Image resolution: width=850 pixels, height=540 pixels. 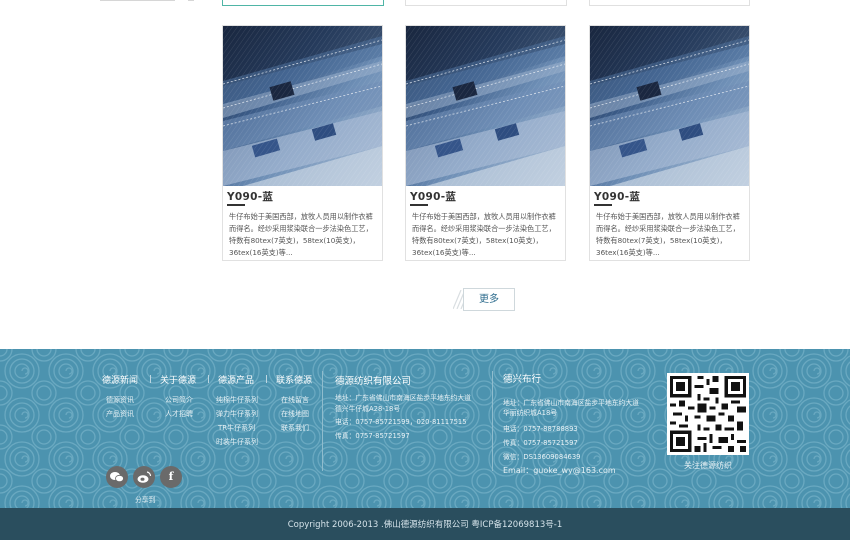 What do you see at coordinates (237, 414) in the screenshot?
I see `footer-link: 弹力牛仔系列` at bounding box center [237, 414].